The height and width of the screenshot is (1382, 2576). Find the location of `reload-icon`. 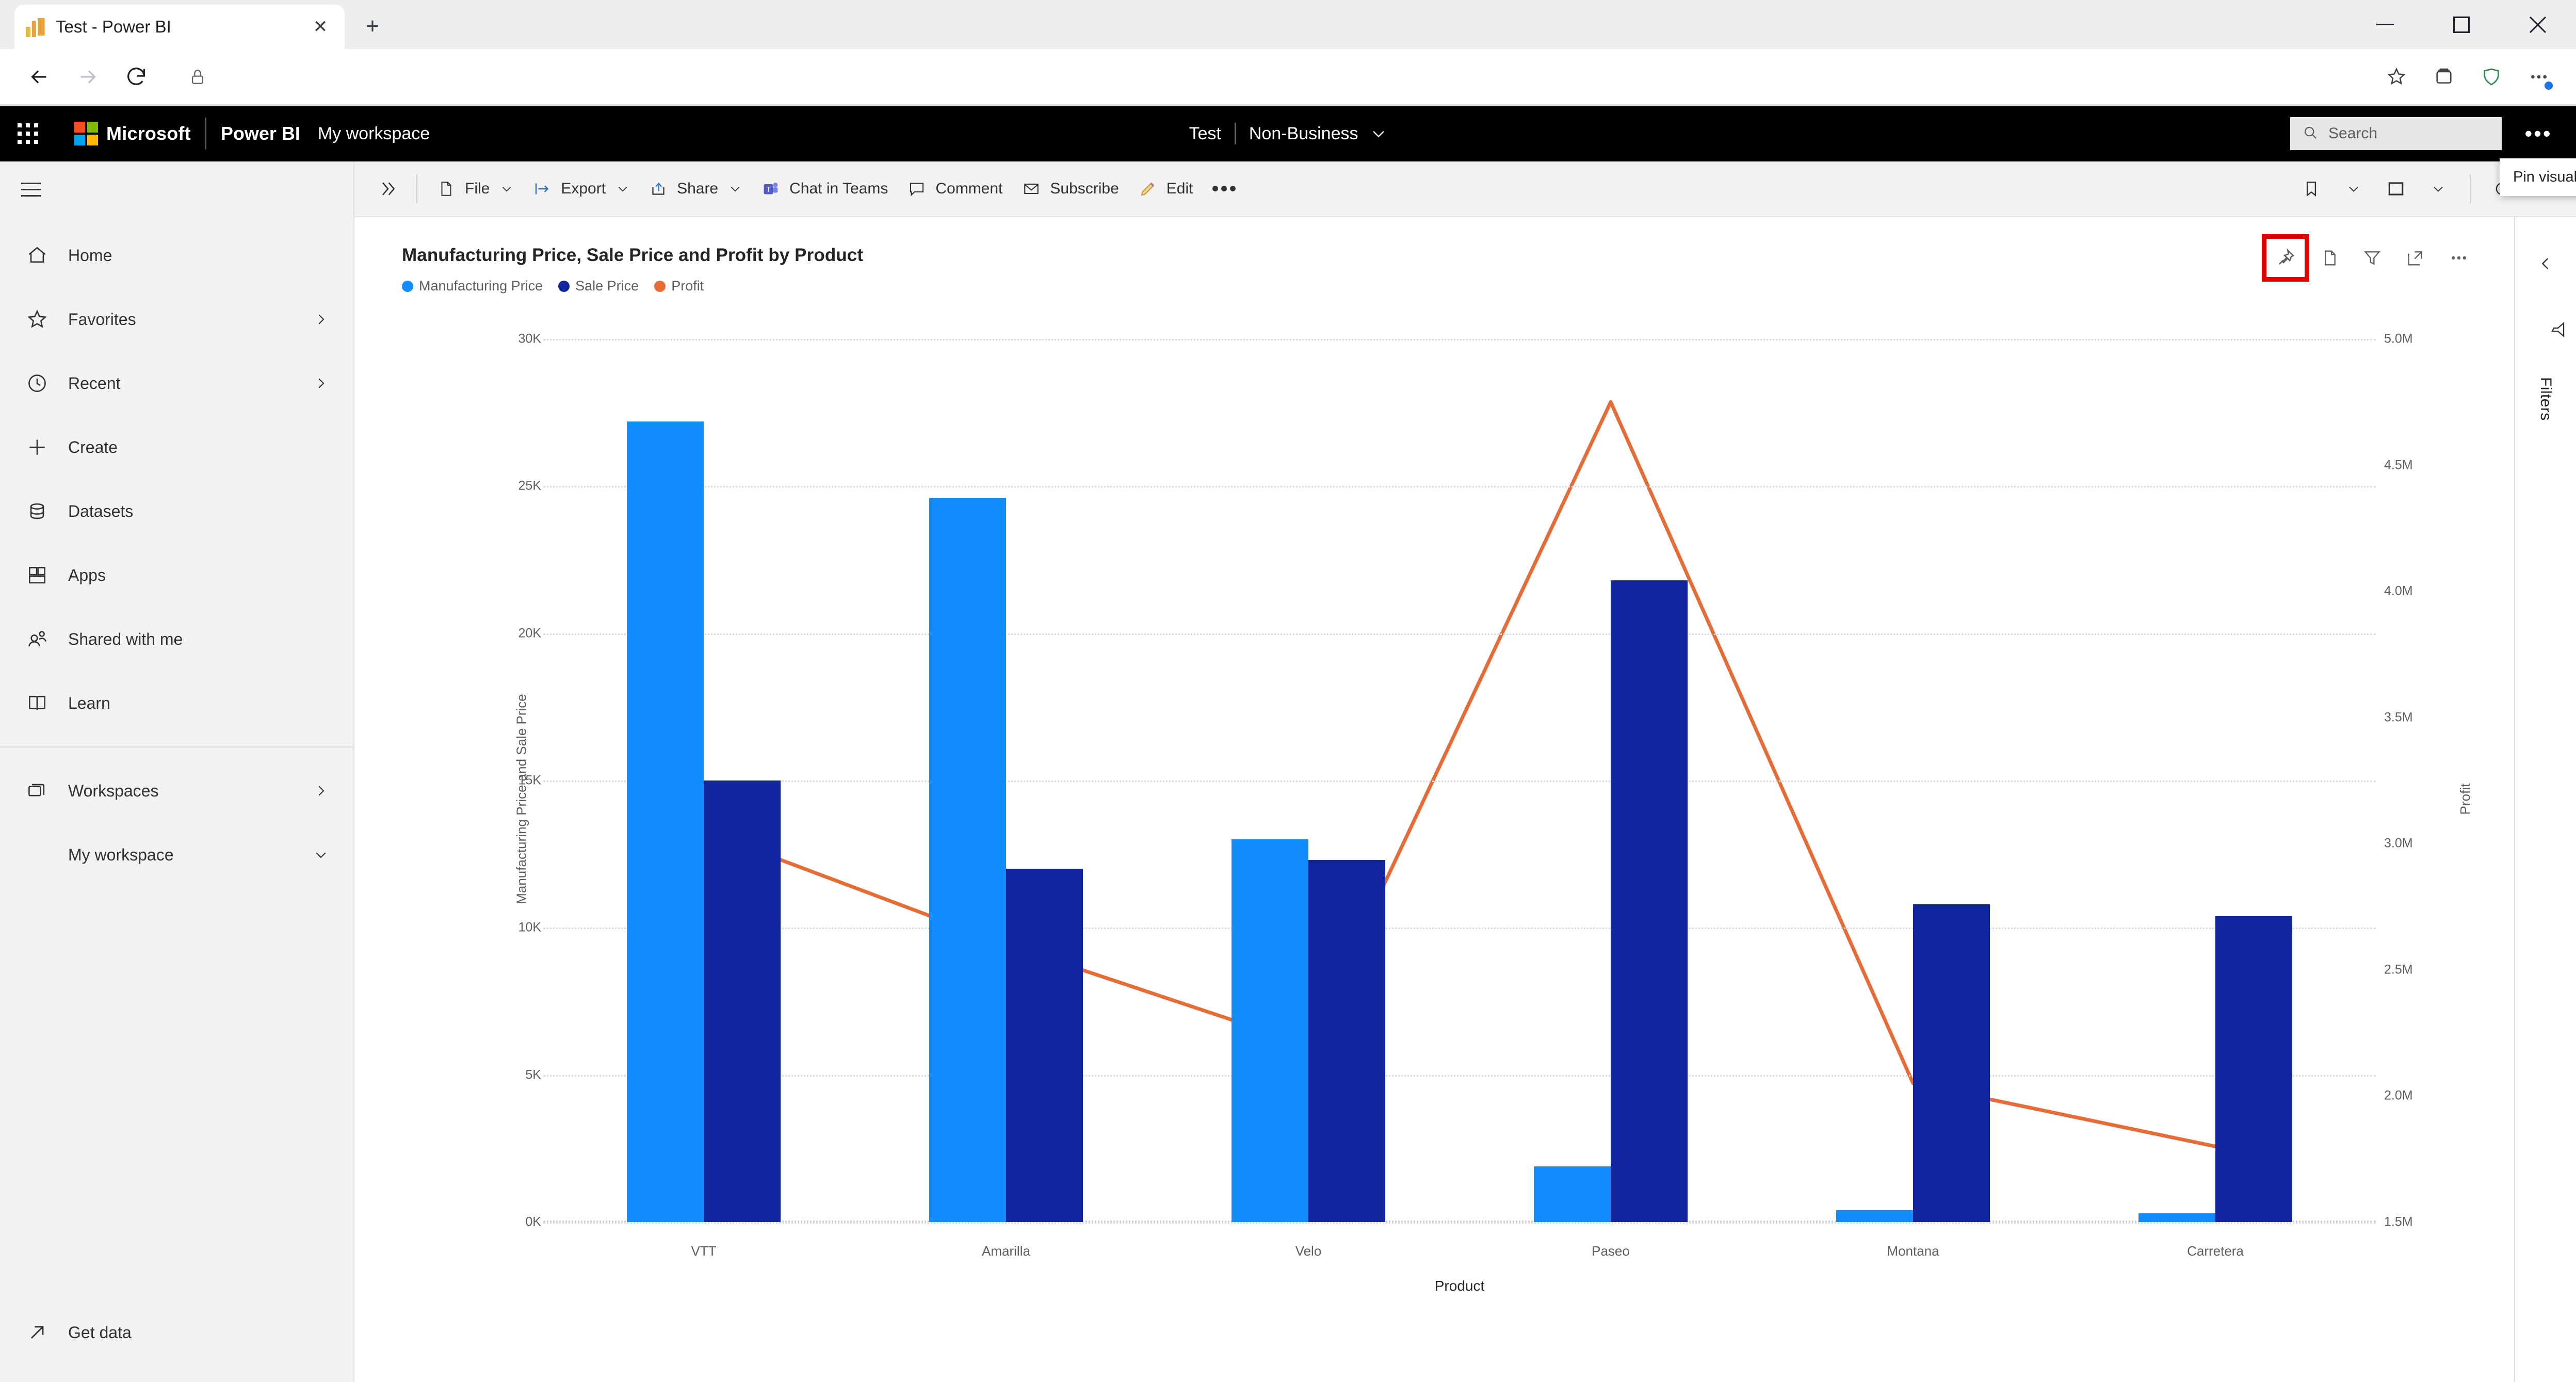

reload-icon is located at coordinates (136, 77).